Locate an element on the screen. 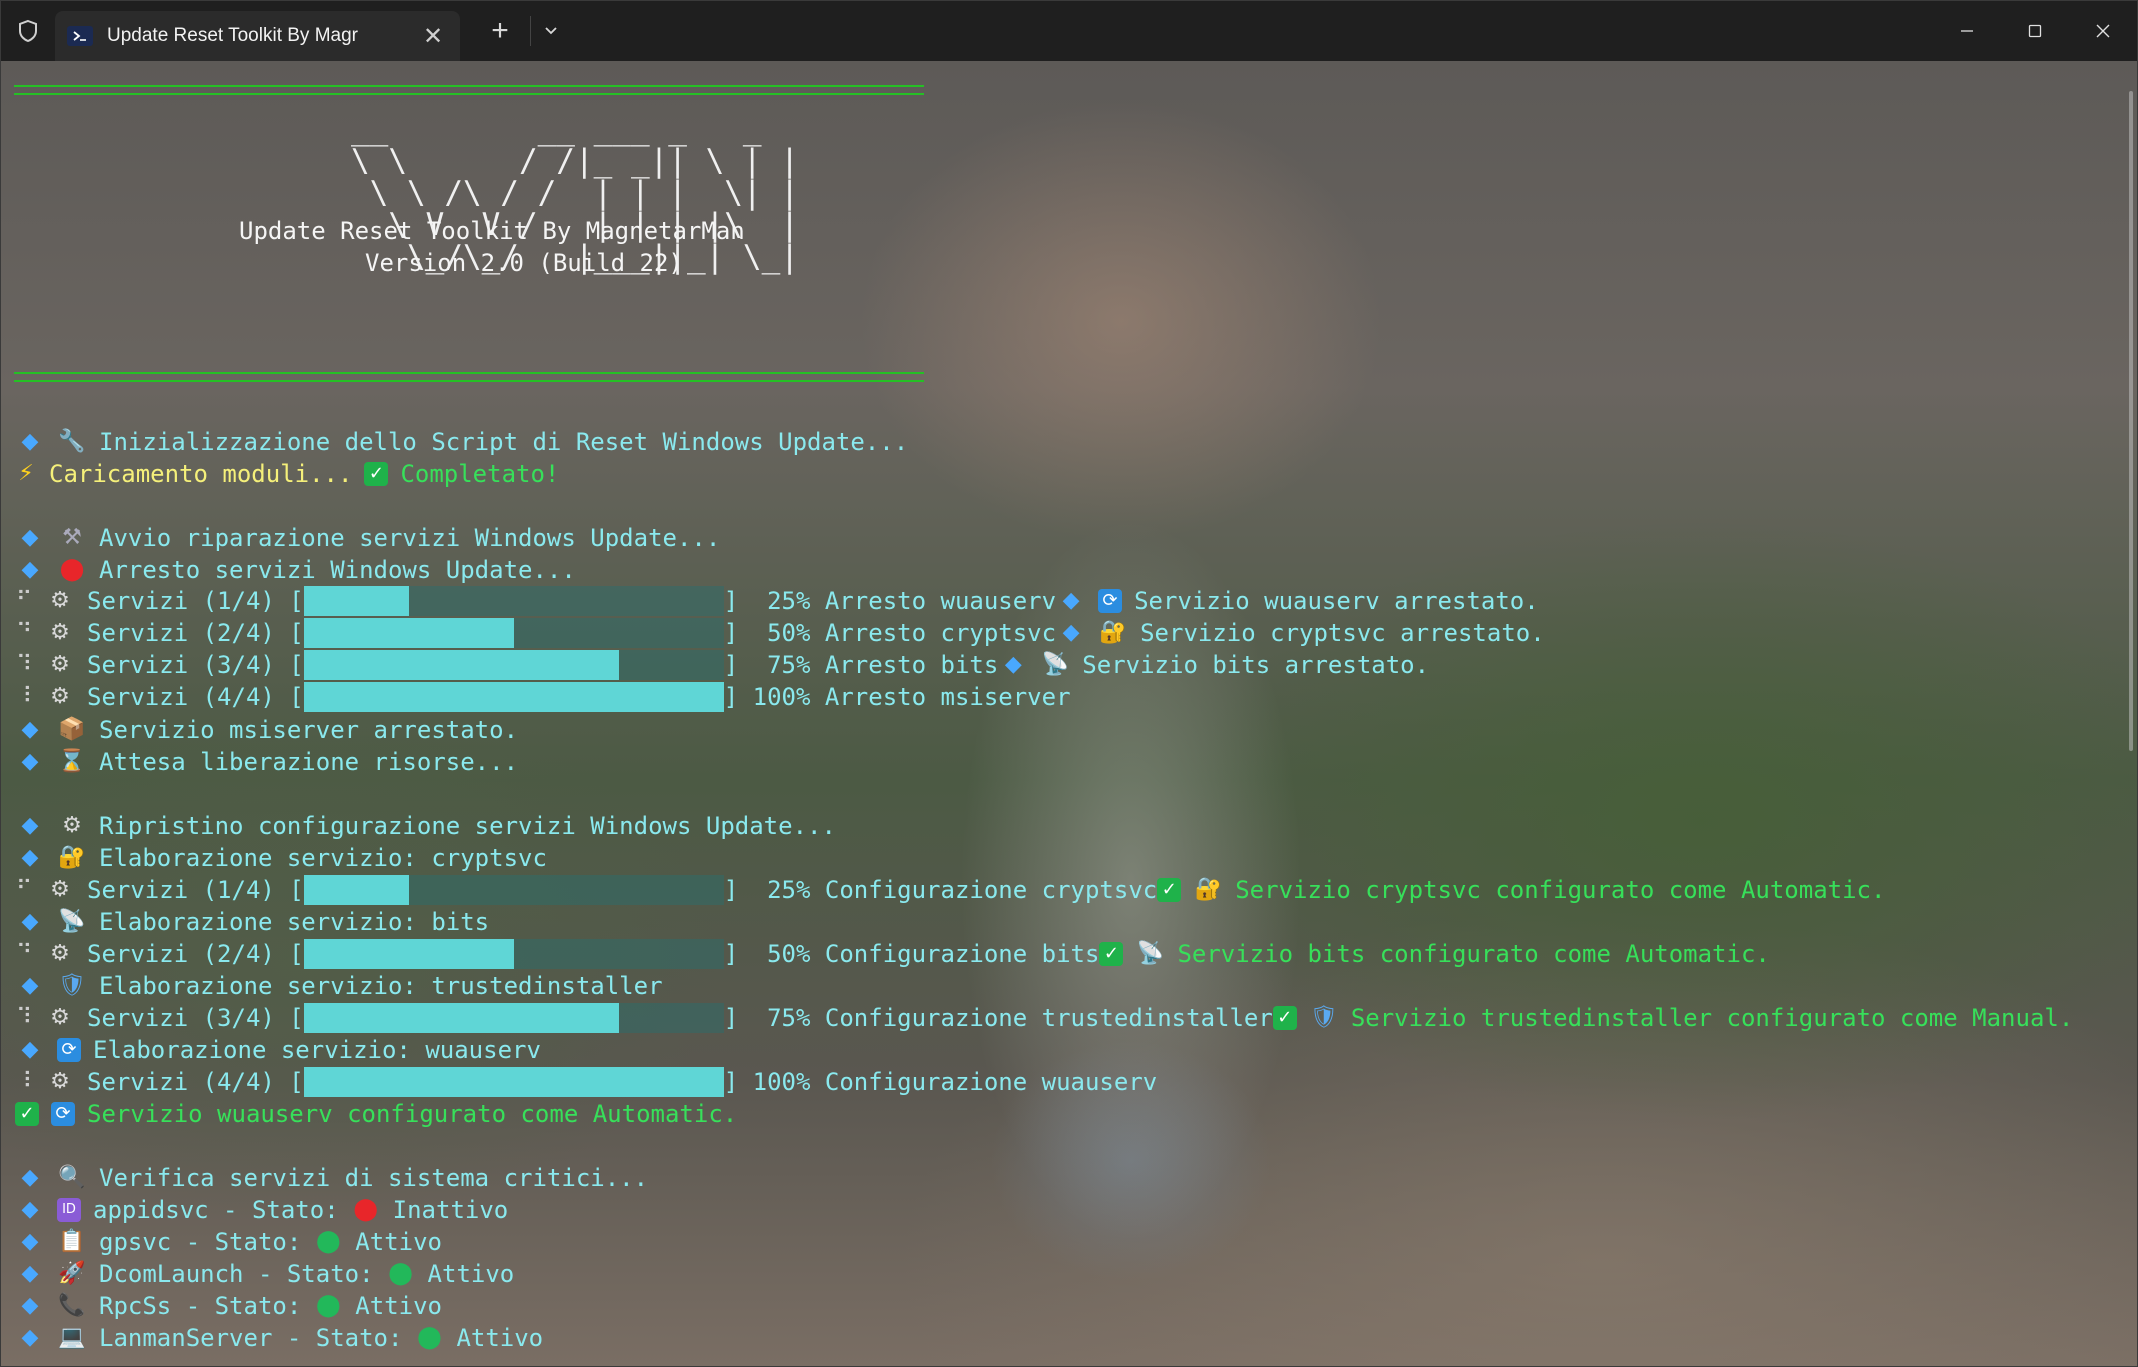 This screenshot has height=1367, width=2138. tab-active: Update Reset Toolkit By Magr ✕ is located at coordinates (257, 36).